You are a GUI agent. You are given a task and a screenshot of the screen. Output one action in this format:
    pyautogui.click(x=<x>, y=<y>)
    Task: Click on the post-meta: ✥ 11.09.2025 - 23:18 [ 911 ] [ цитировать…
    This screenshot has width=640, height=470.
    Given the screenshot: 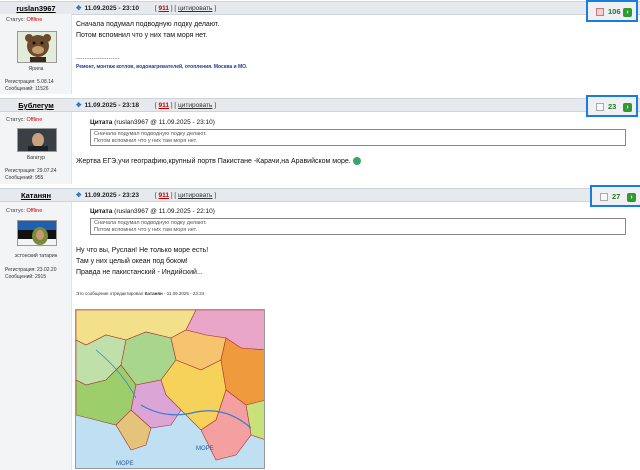 What is the action you would take?
    pyautogui.click(x=146, y=105)
    